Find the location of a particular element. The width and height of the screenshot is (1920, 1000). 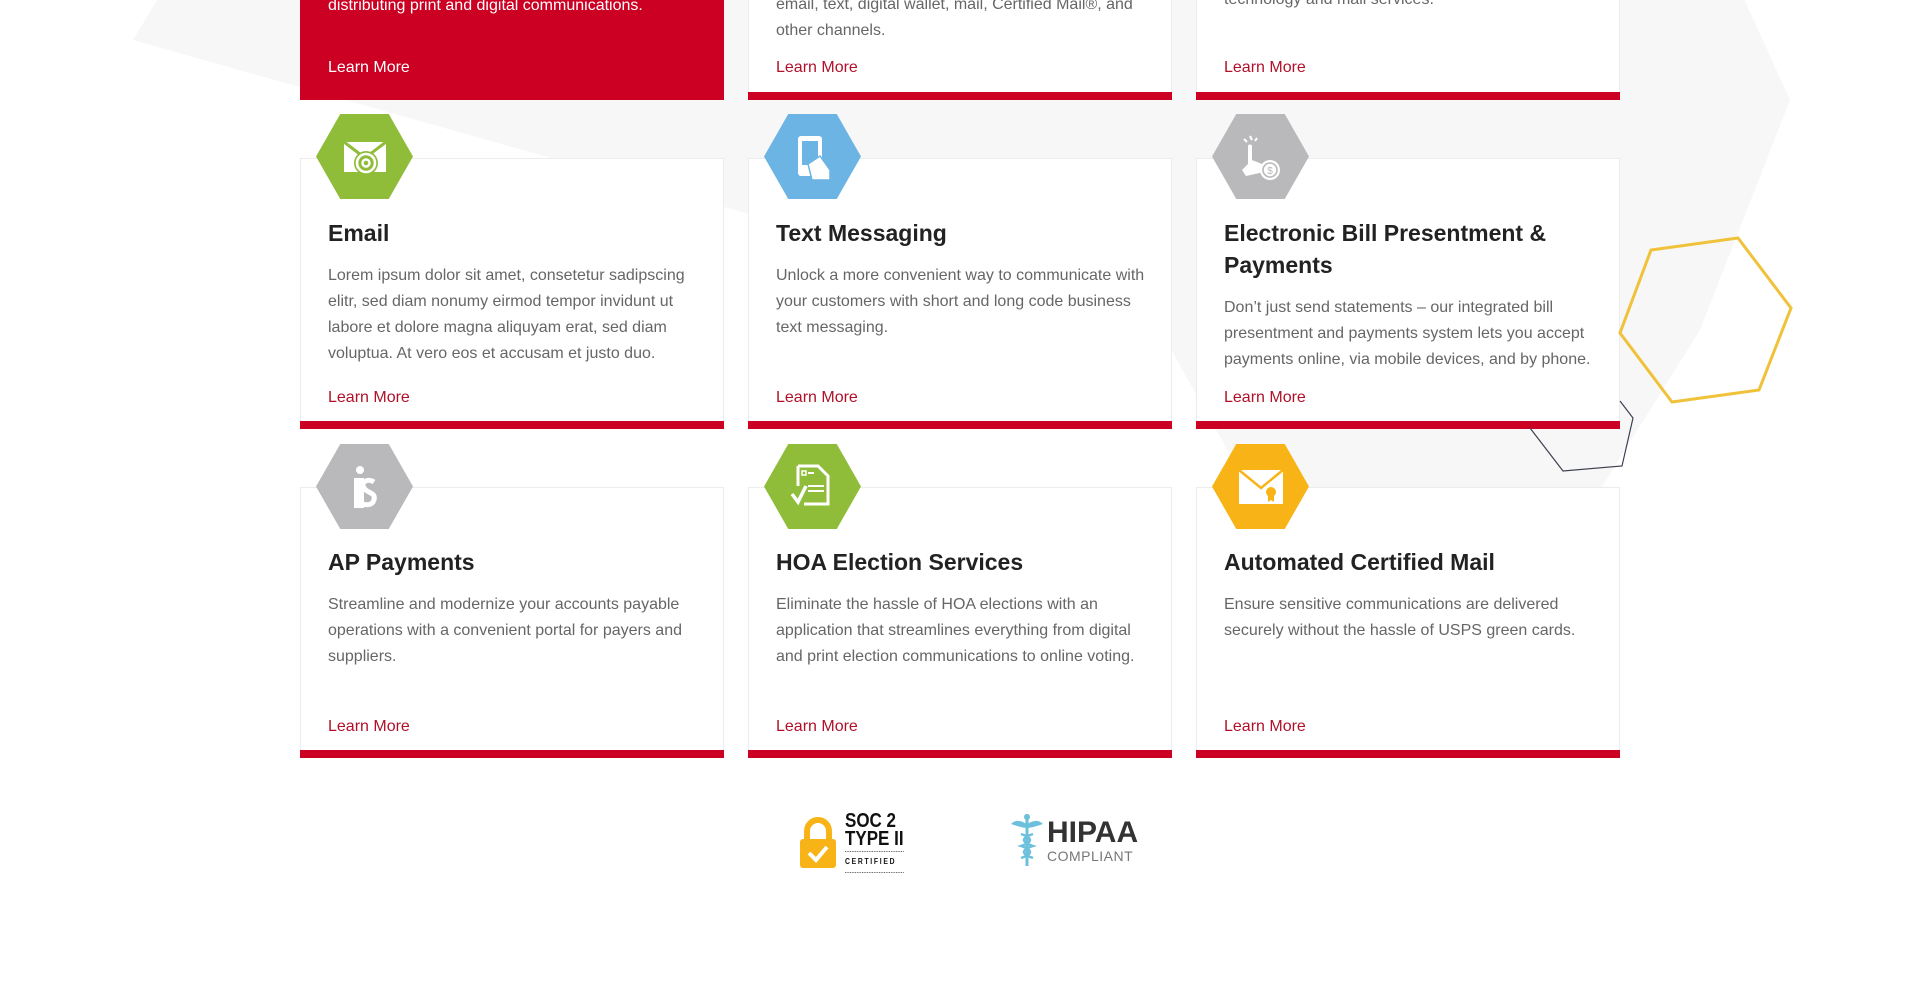

card-title: HOA Election Services is located at coordinates (900, 562).